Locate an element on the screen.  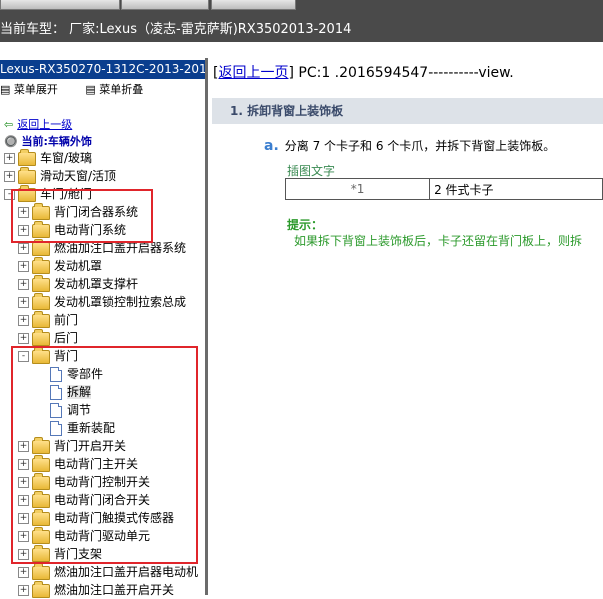
illustration-table: *1 2 件式卡子 is located at coordinates (443, 189).